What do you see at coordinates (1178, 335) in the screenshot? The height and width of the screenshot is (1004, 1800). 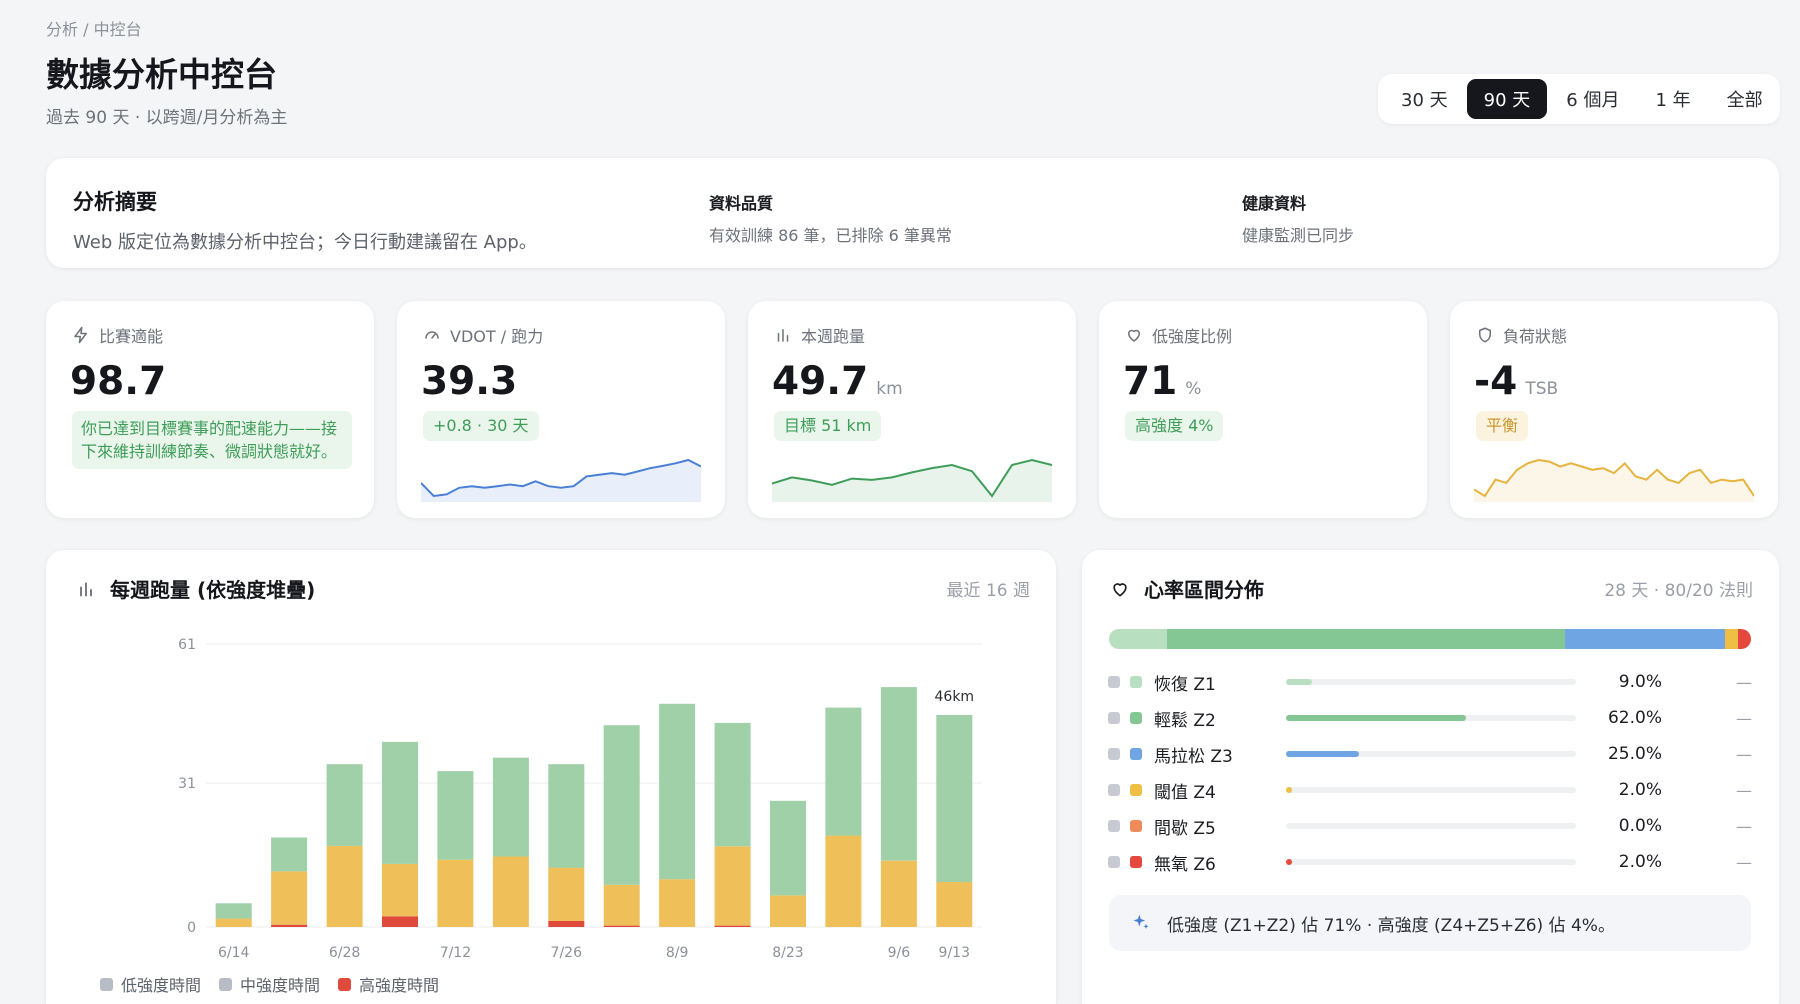 I see `kpi-label: 低強度比例` at bounding box center [1178, 335].